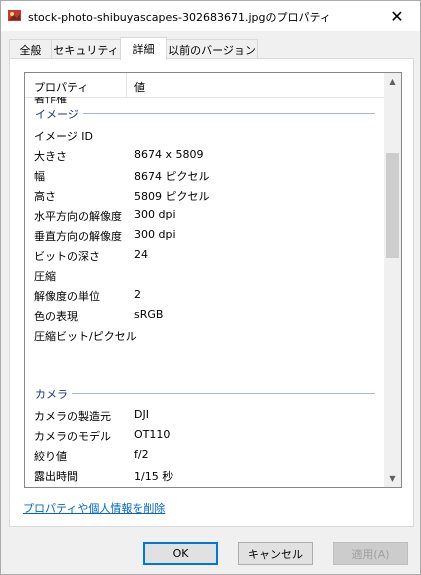 The image size is (421, 575). I want to click on scroll-down-arrow: ▼, so click(392, 478).